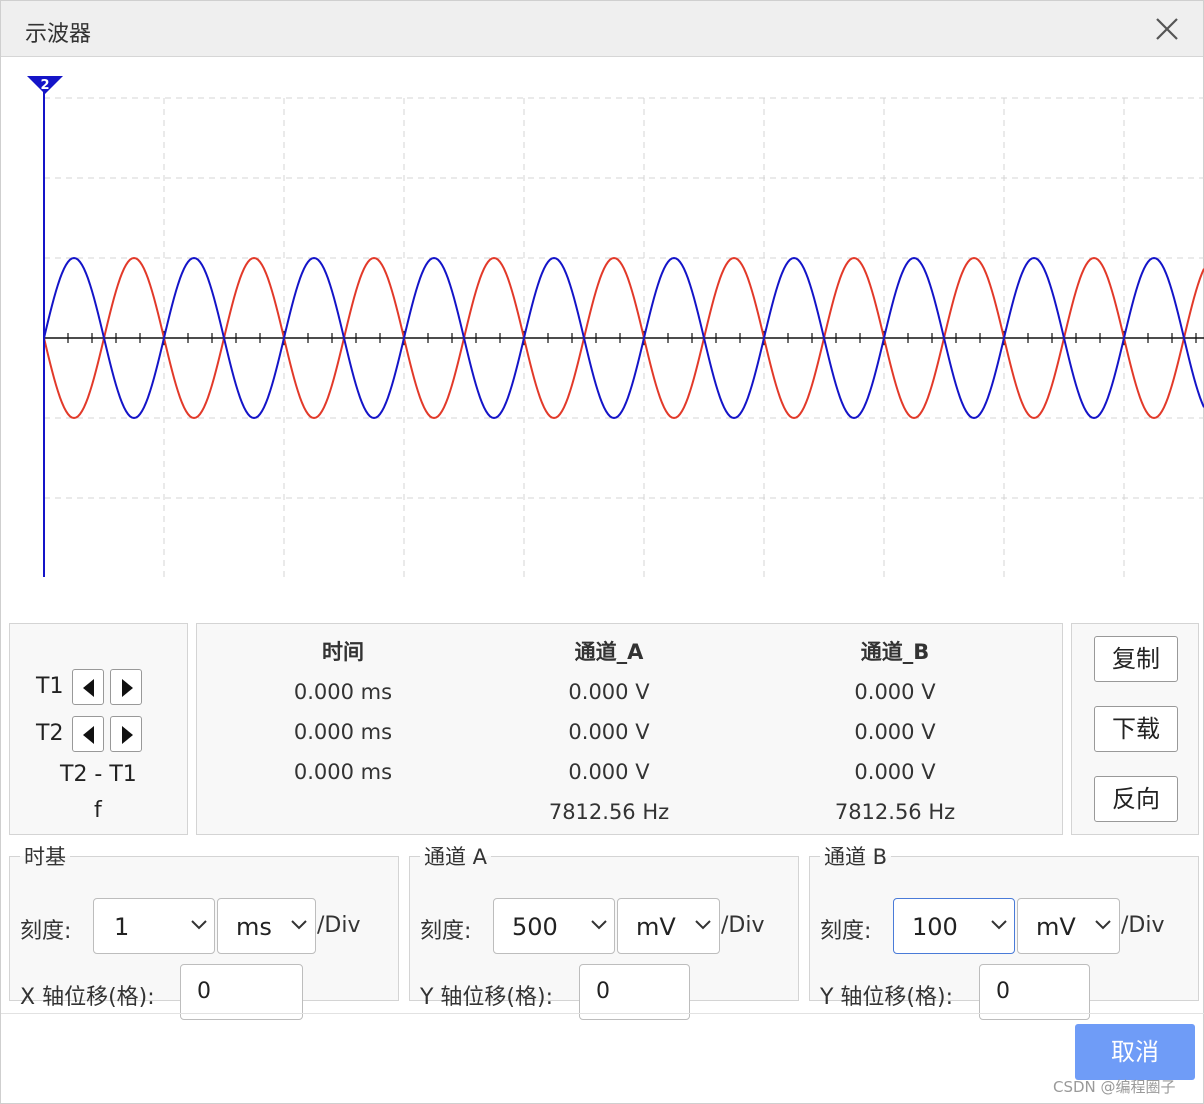 The image size is (1204, 1104). Describe the element at coordinates (58, 34) in the screenshot. I see `dialog-title: 示波器` at that location.